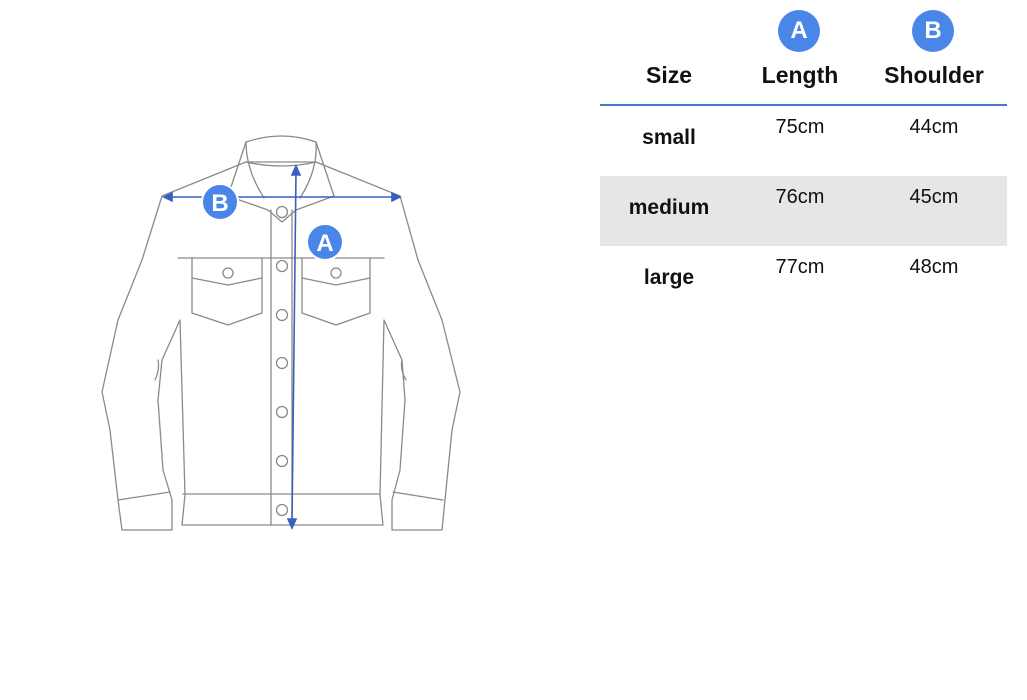  What do you see at coordinates (934, 267) in the screenshot?
I see `row-shoulder: 48cm` at bounding box center [934, 267].